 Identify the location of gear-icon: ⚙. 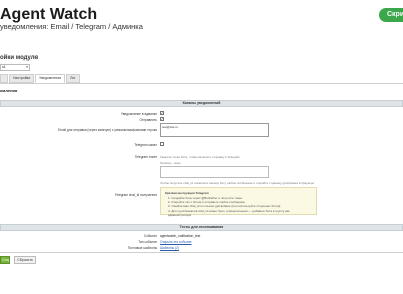
(36, 58).